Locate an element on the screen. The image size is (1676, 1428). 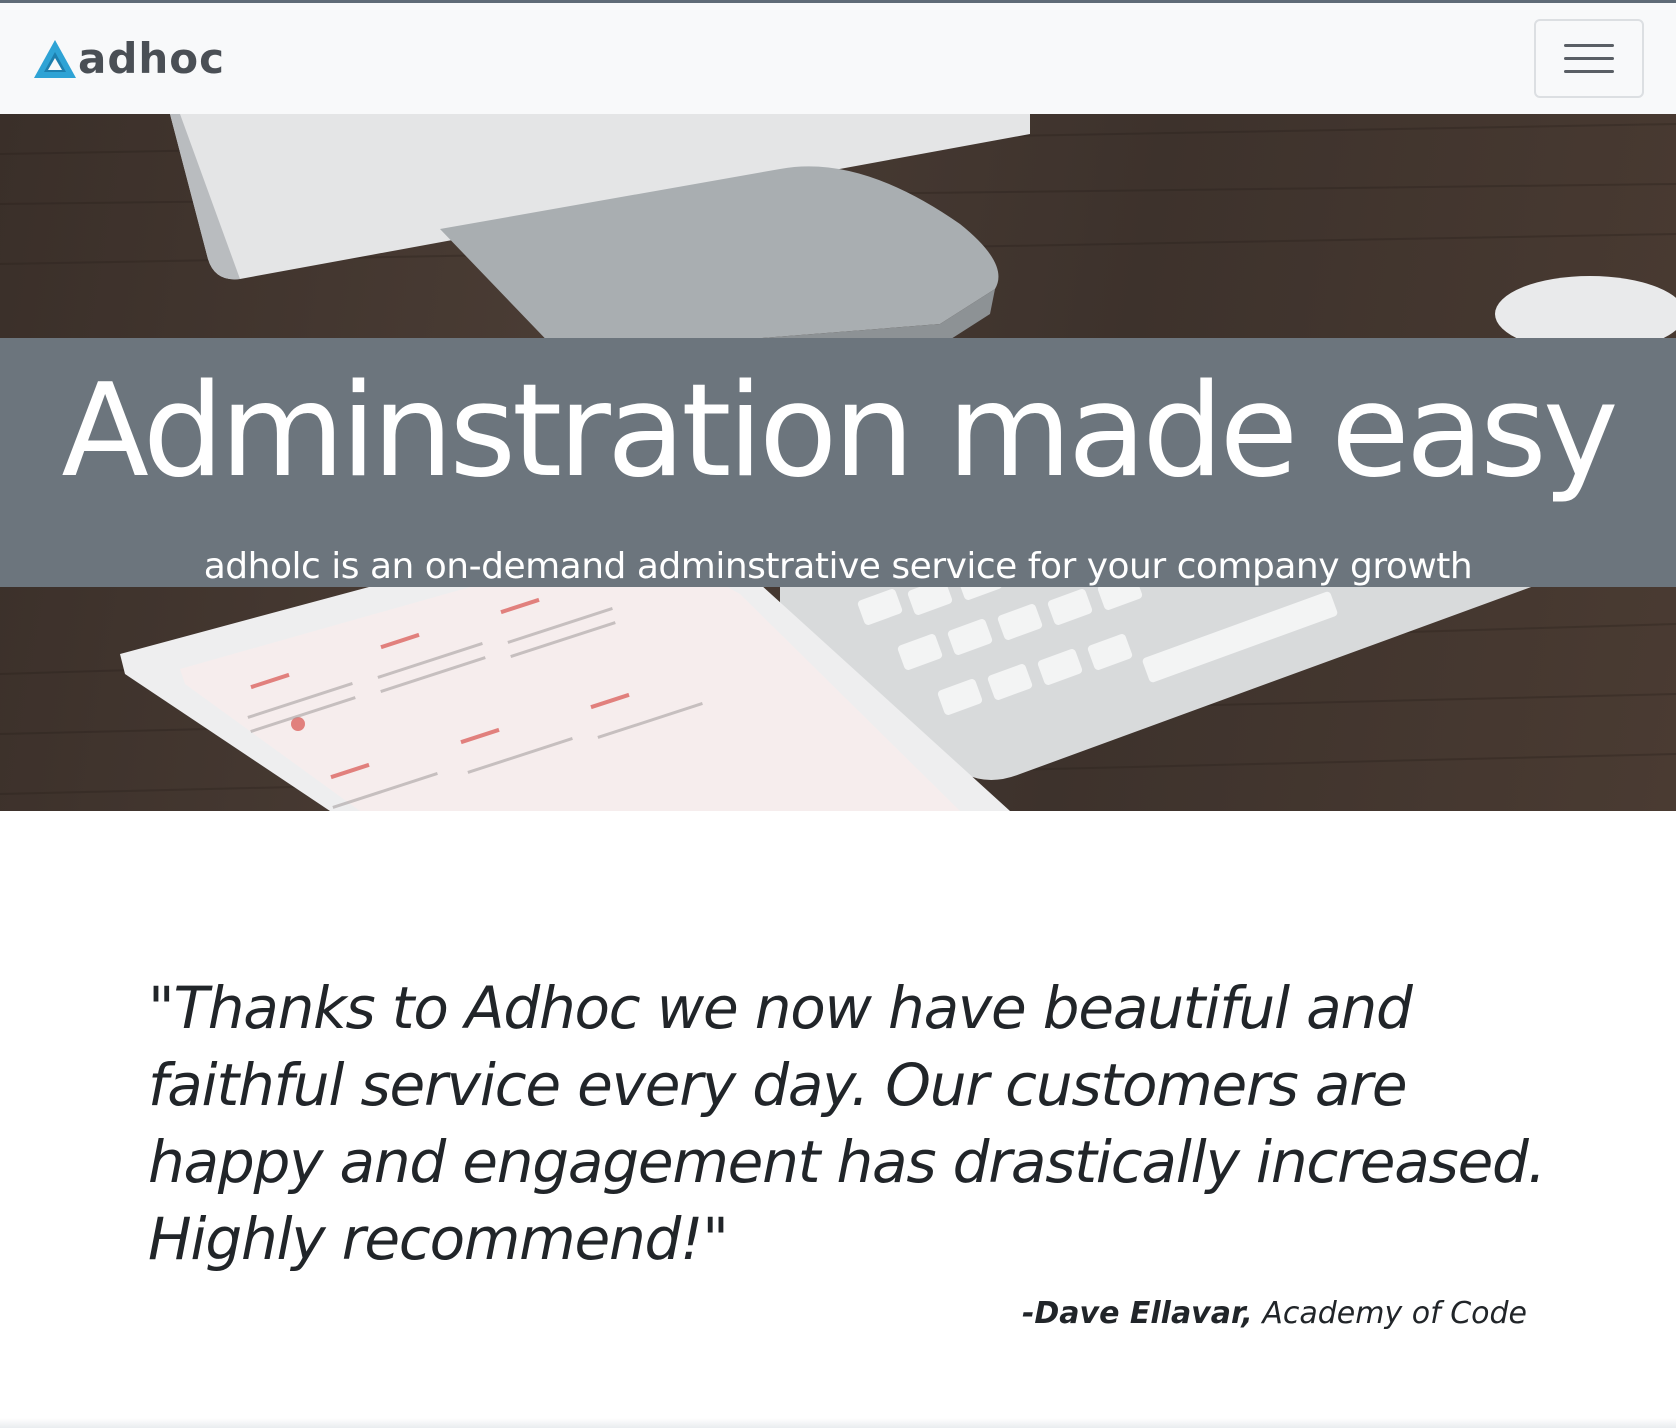
hamburger-menu-icon is located at coordinates (1589, 45).